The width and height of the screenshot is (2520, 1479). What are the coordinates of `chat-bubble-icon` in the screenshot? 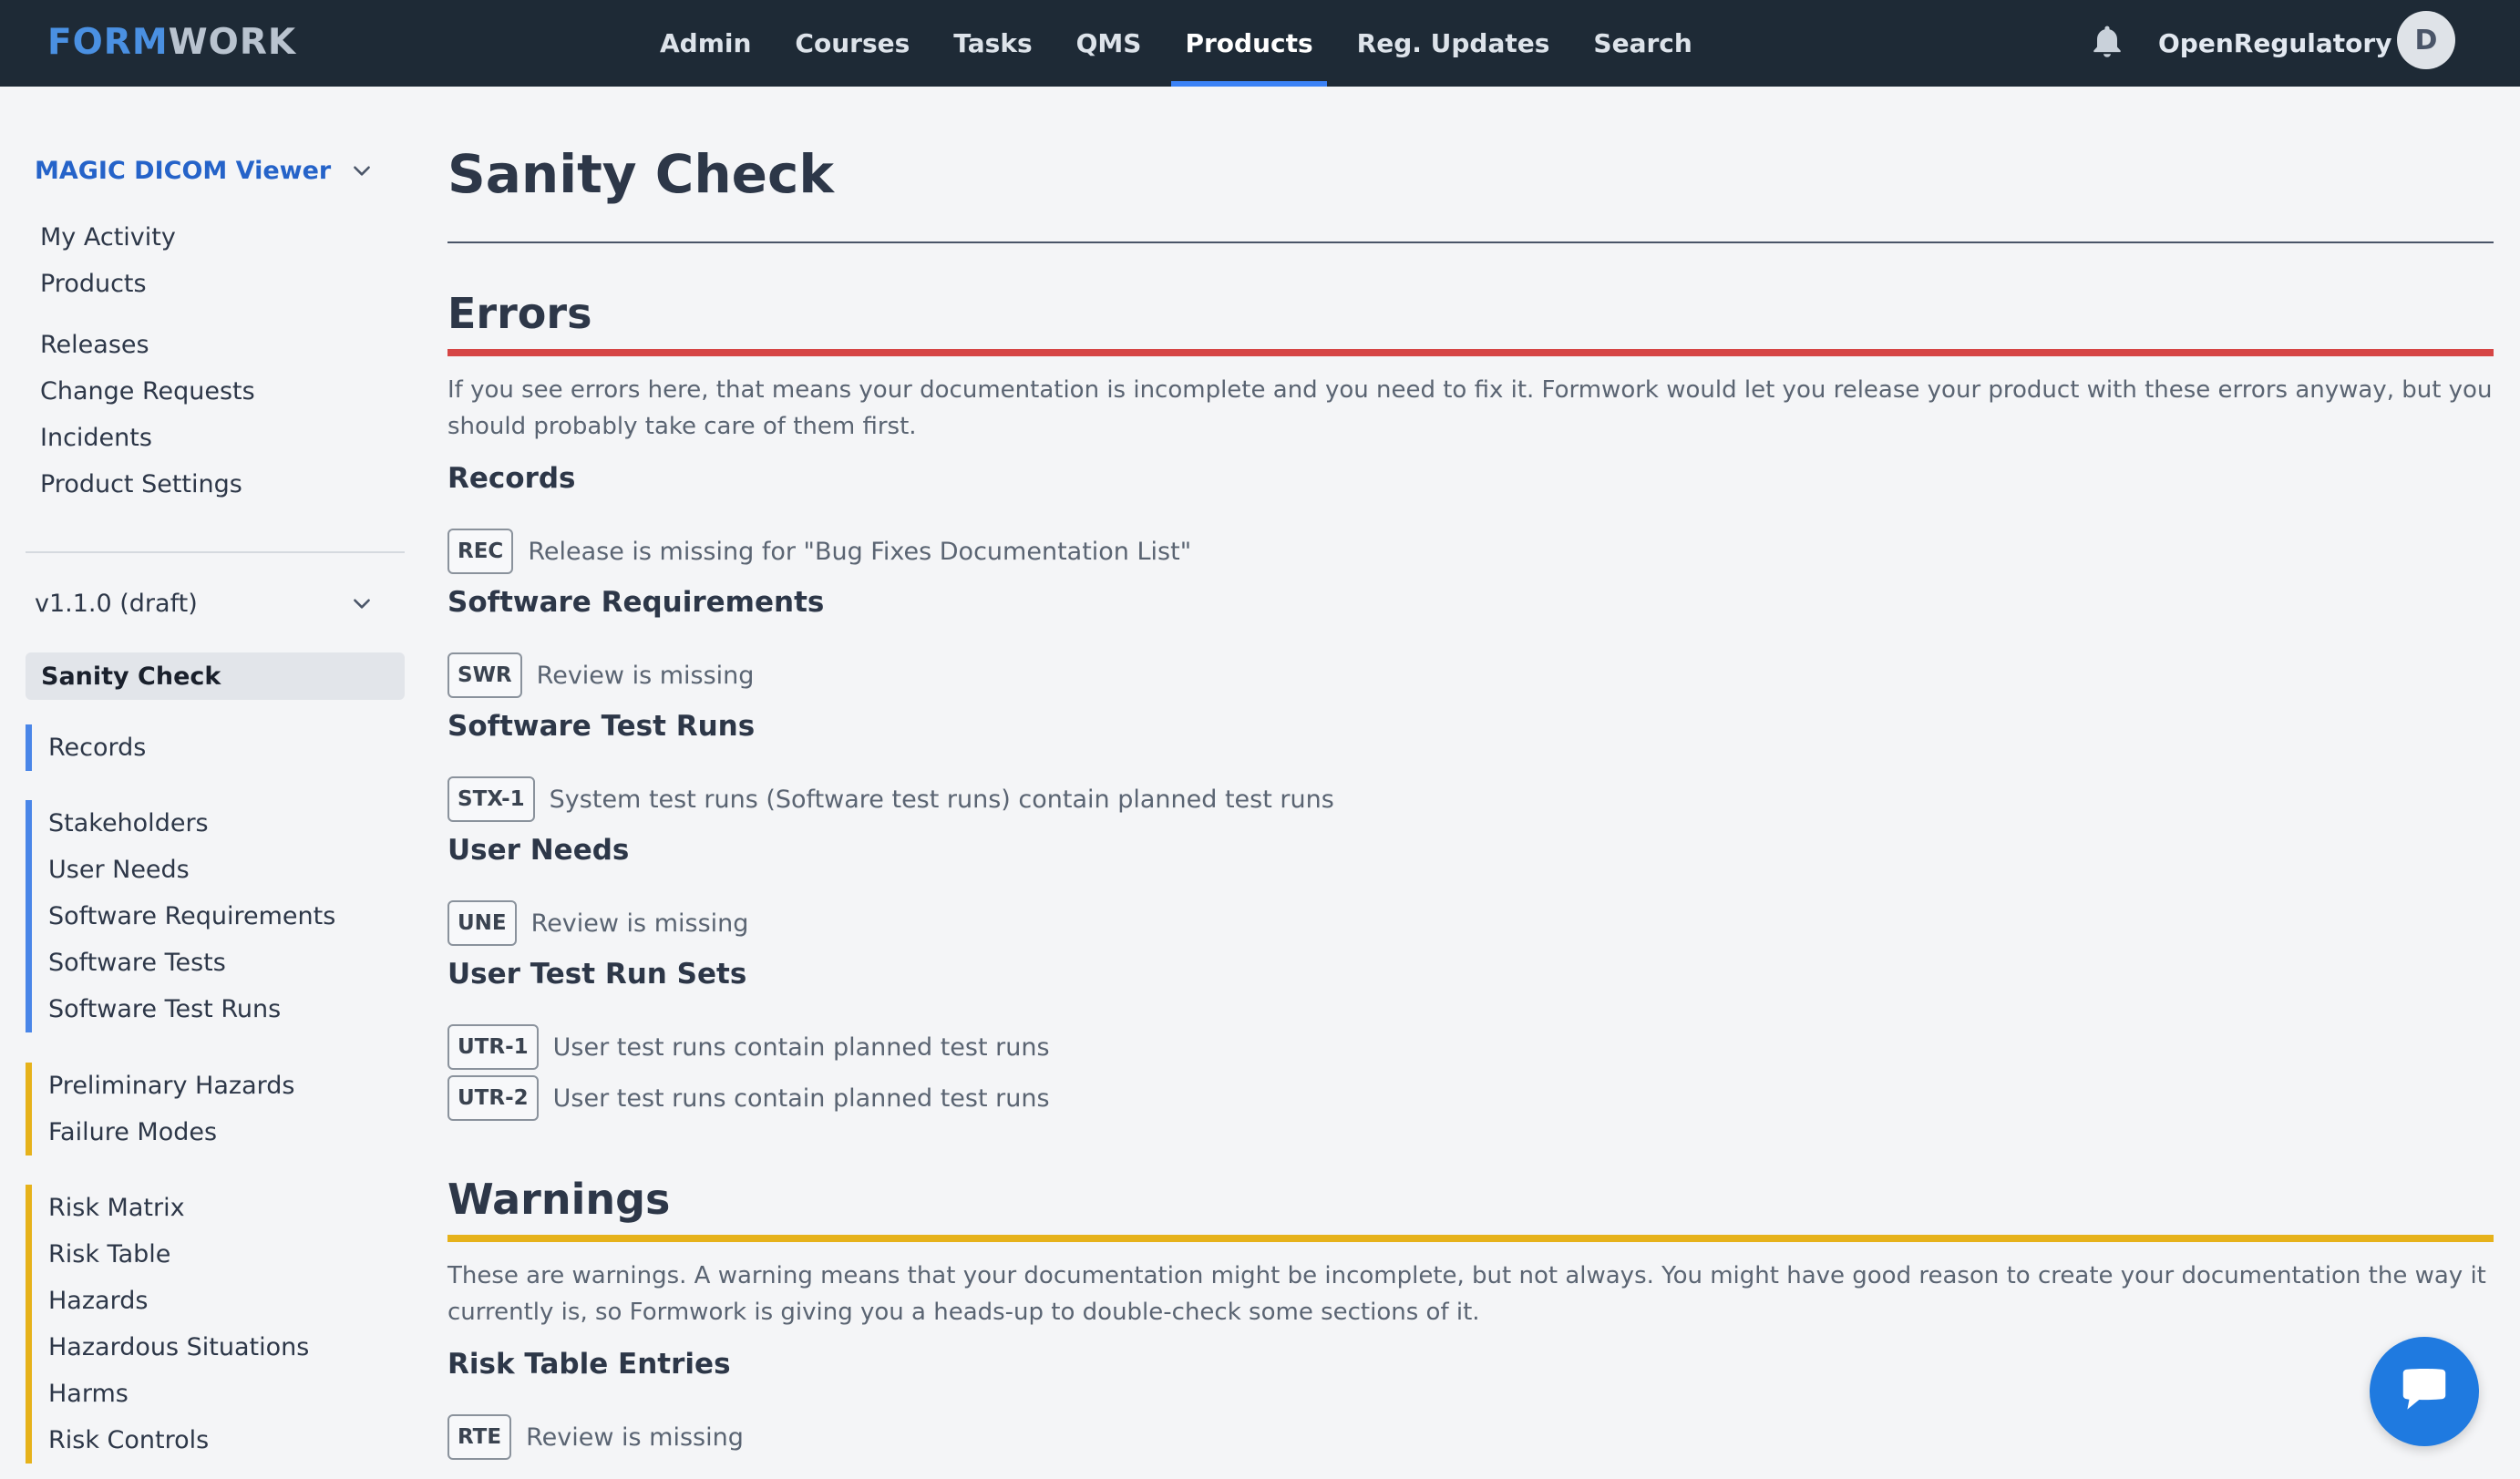 It's located at (2424, 1389).